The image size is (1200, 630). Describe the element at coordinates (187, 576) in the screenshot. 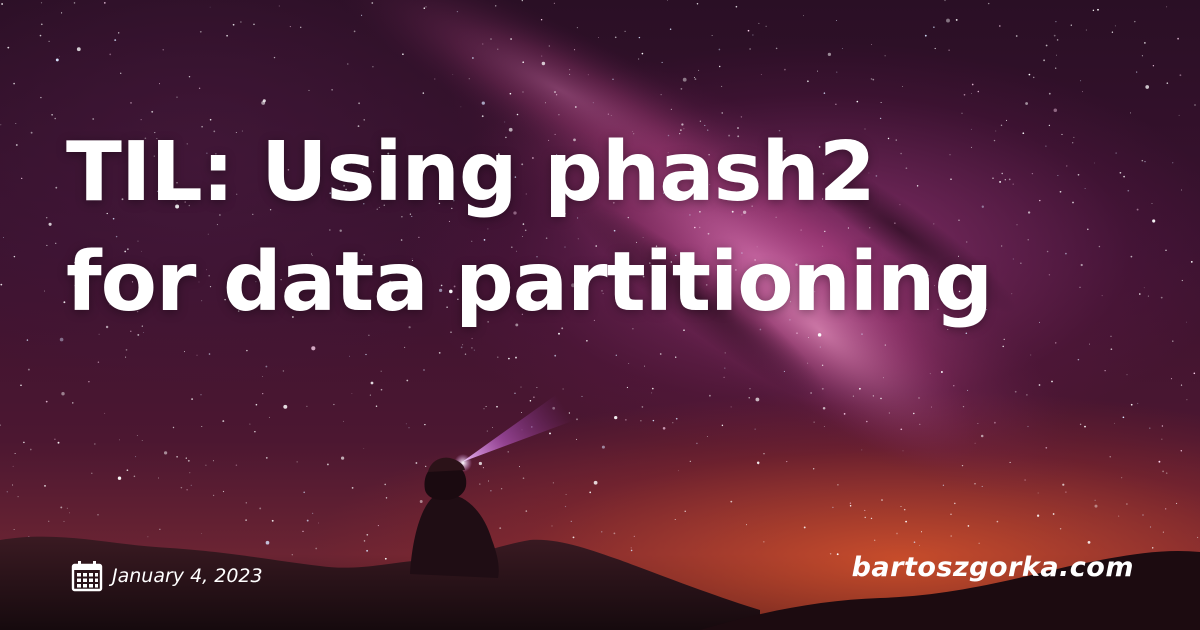

I see `post-date-text: January 4, 2023` at that location.